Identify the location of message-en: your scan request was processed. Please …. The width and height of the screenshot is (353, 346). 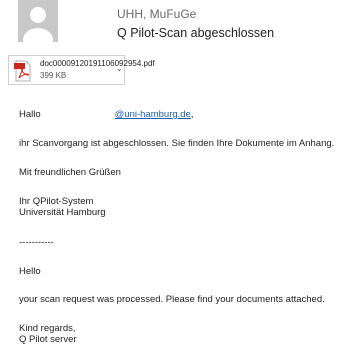
(172, 299).